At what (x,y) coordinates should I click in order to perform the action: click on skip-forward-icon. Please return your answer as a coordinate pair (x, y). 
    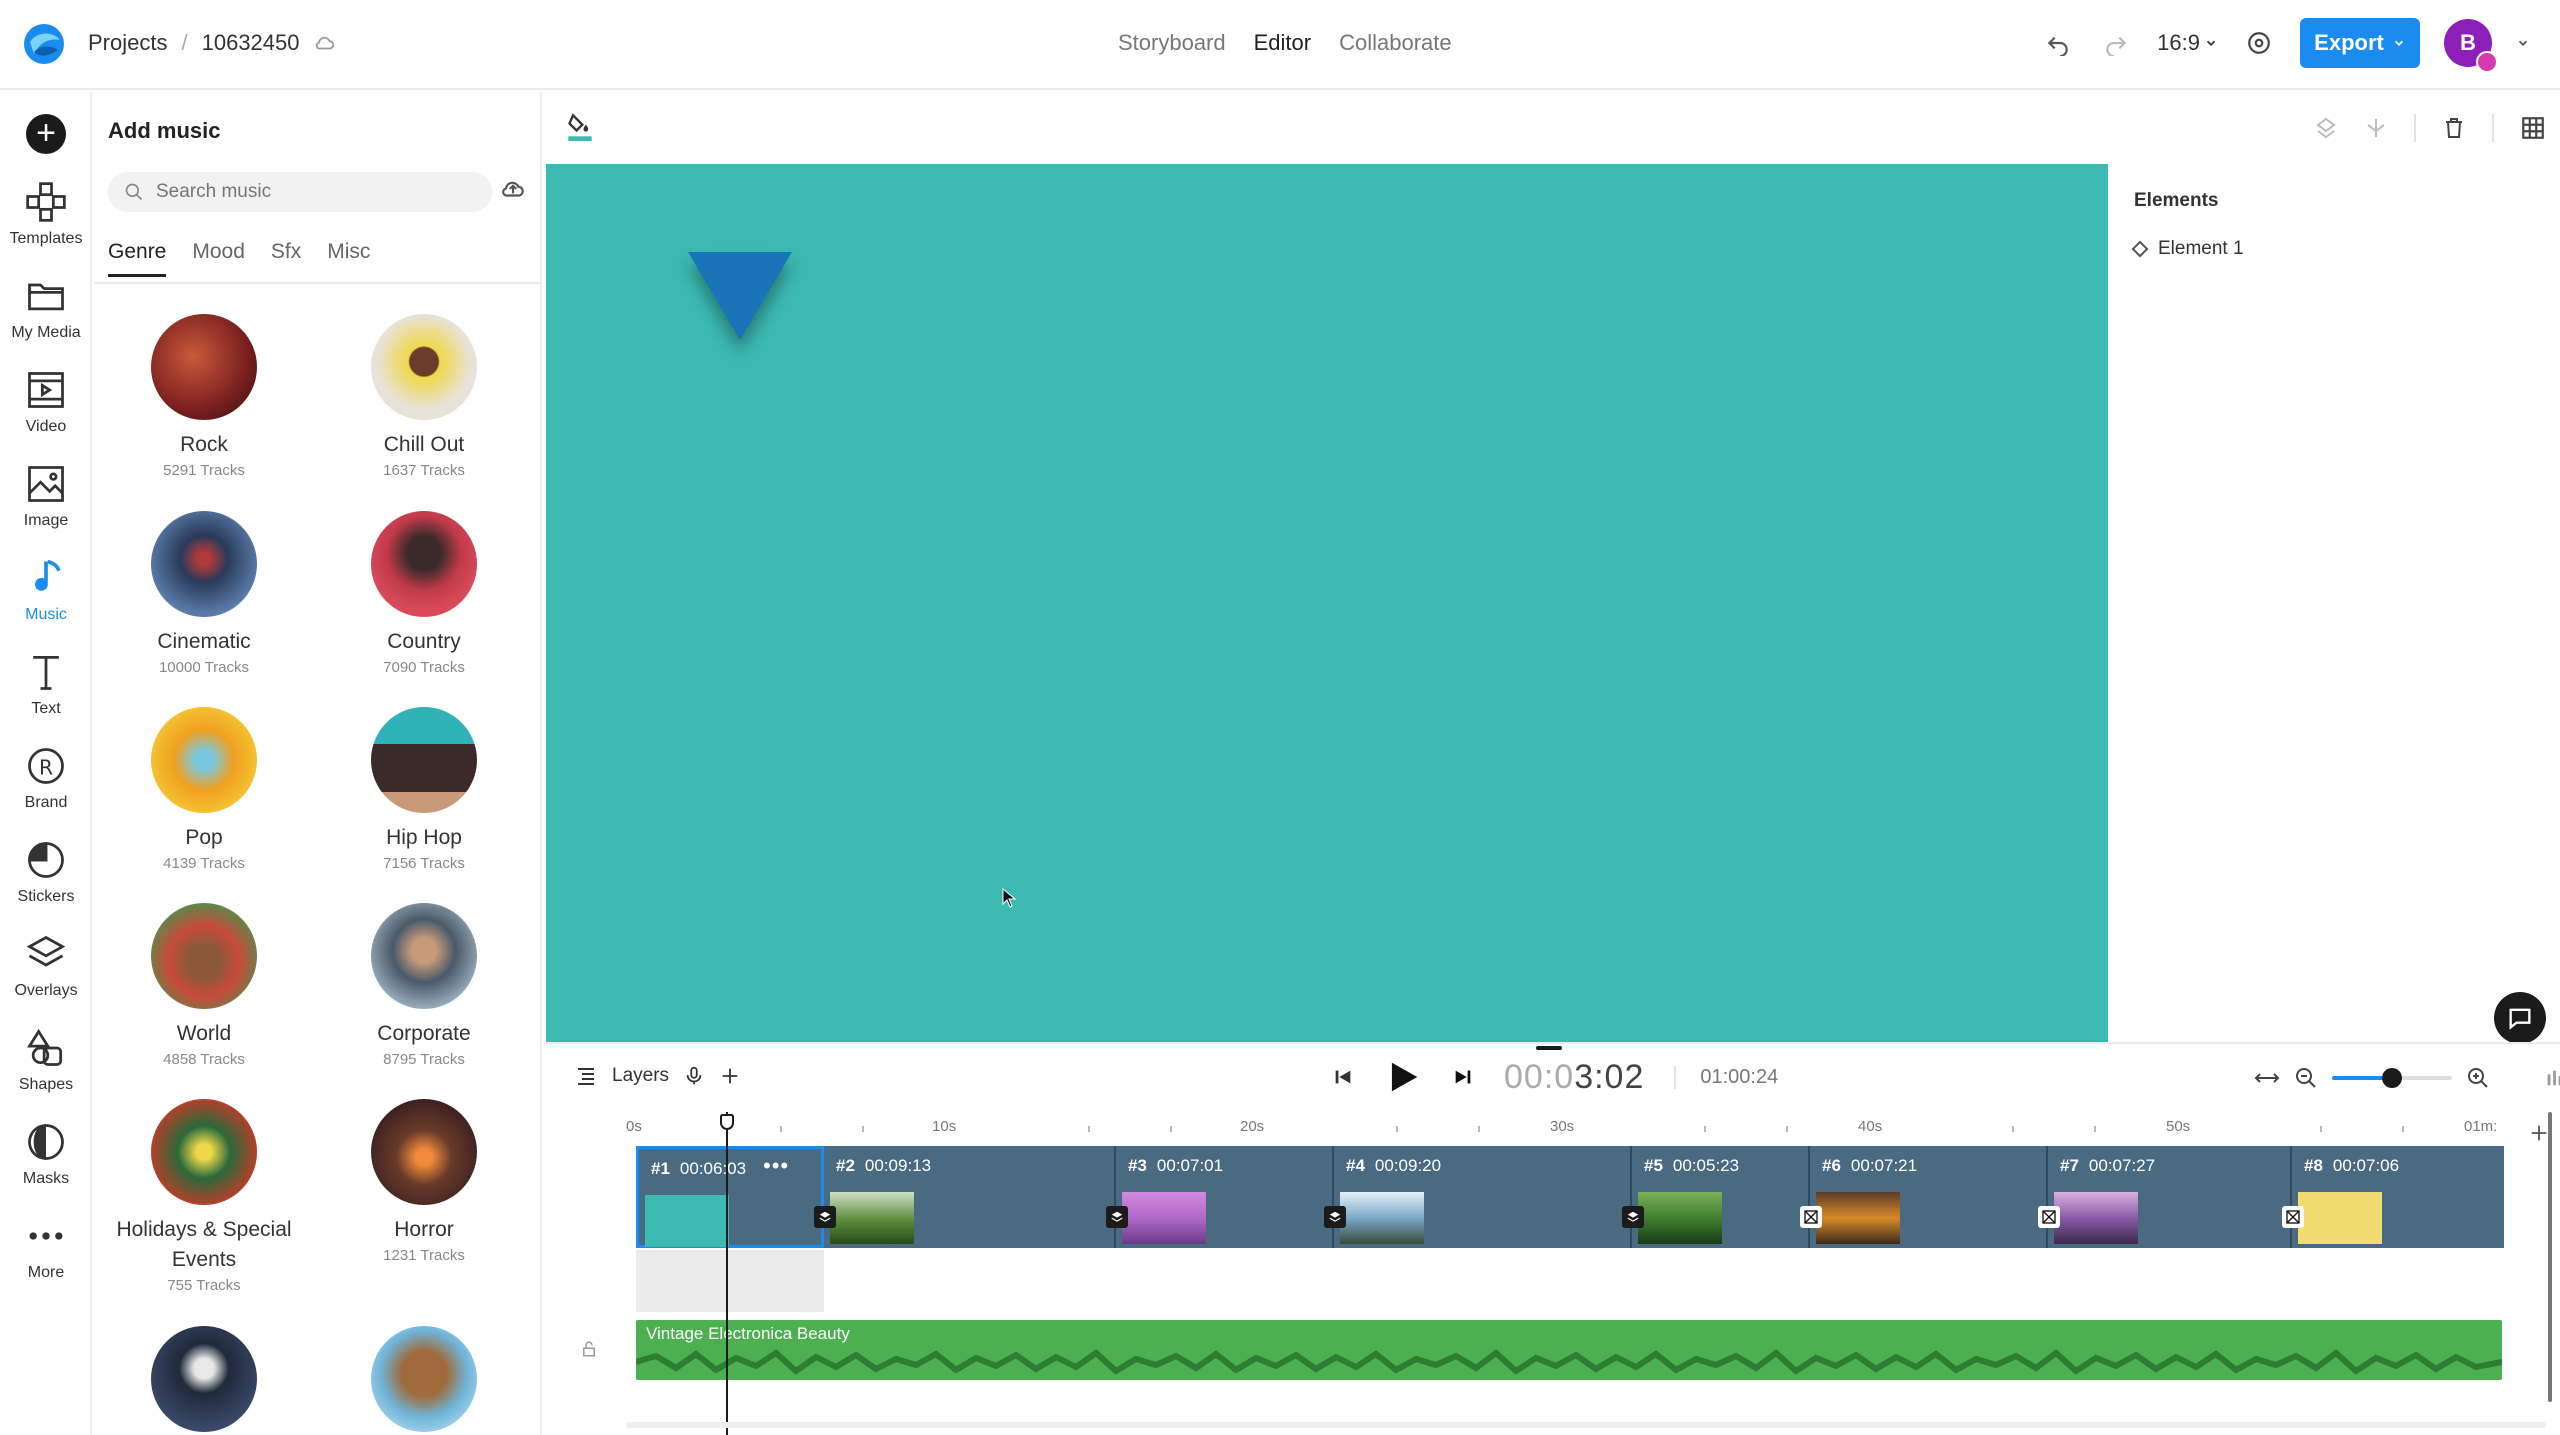
    Looking at the image, I should click on (1463, 1077).